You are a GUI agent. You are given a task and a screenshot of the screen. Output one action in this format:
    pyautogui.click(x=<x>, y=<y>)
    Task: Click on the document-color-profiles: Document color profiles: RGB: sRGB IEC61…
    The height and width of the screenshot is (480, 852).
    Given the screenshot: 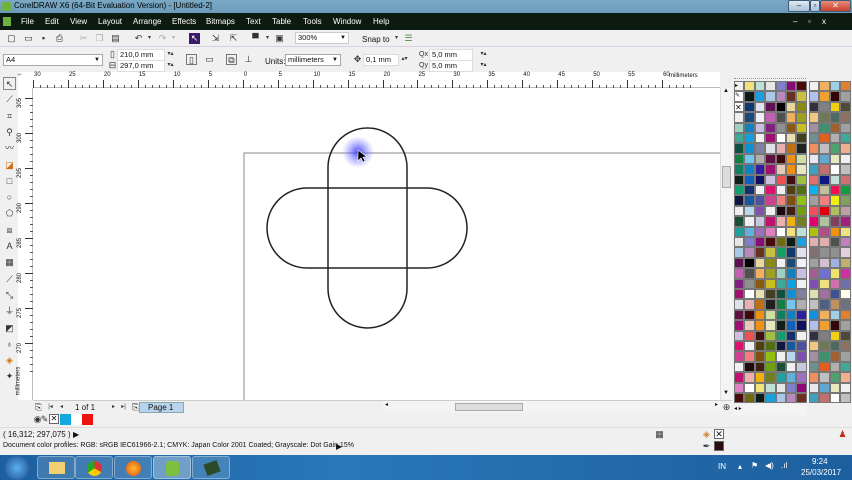 What is the action you would take?
    pyautogui.click(x=178, y=445)
    